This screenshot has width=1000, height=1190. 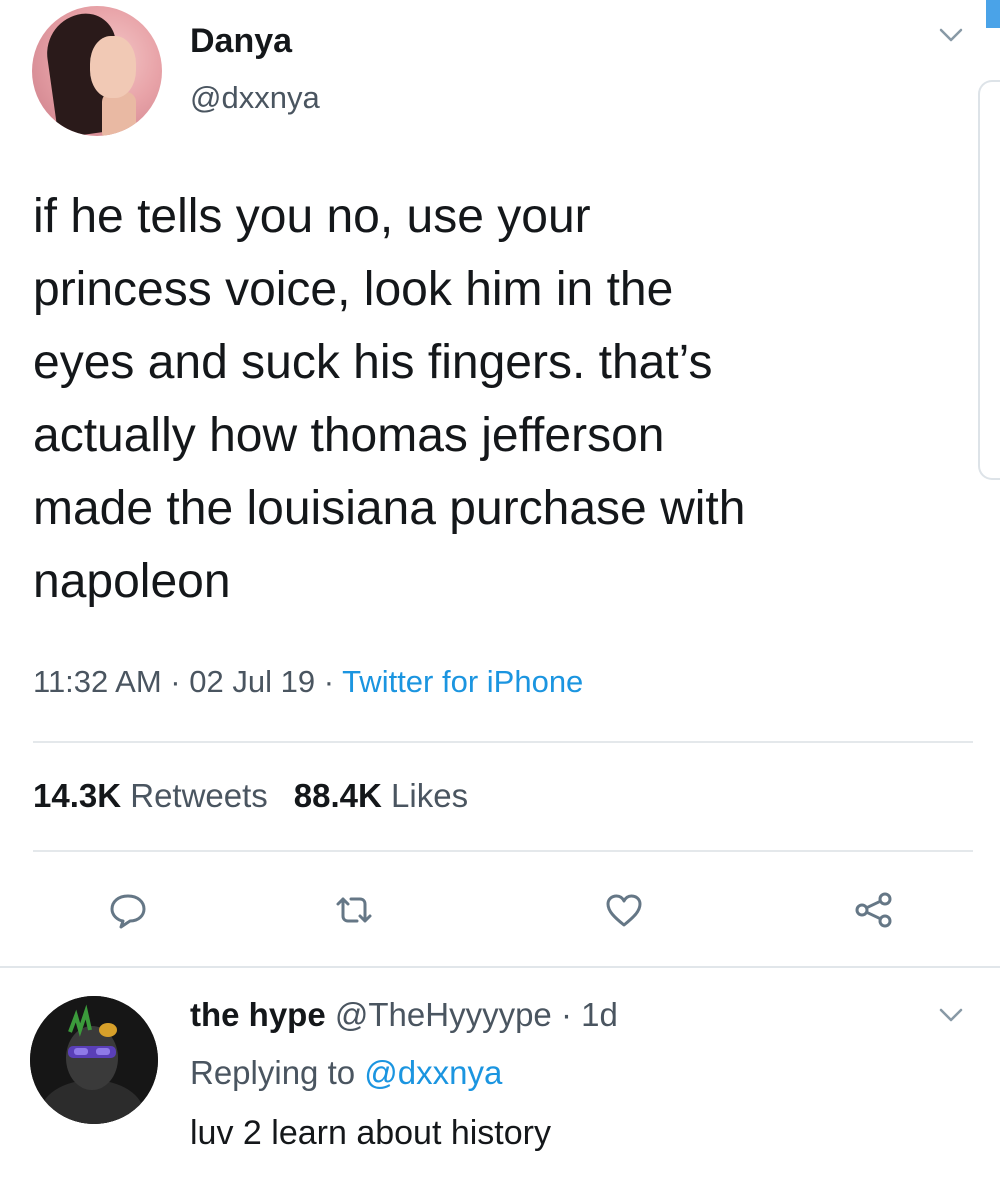 I want to click on tweet-time: 11:32 AM, so click(x=97, y=681).